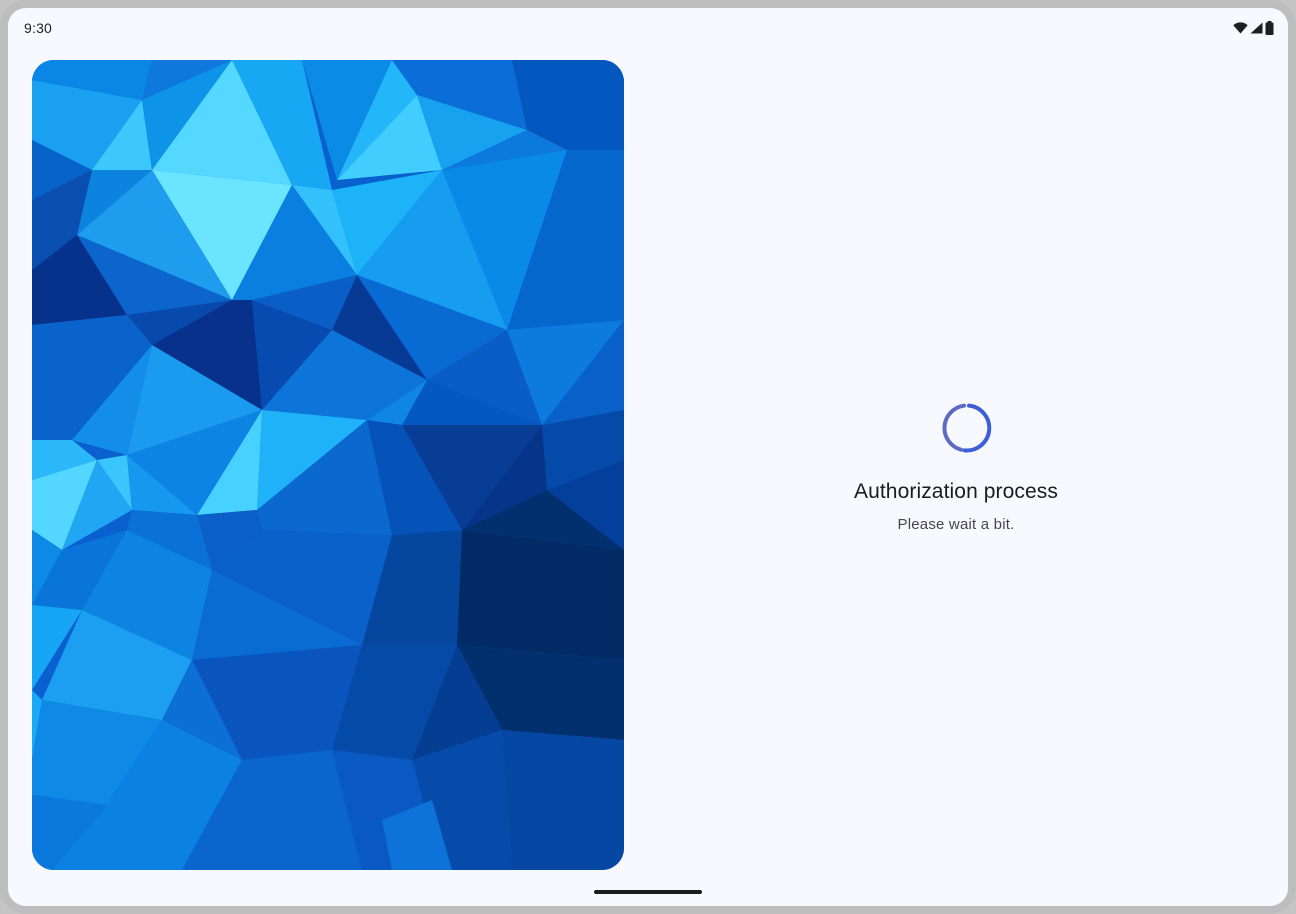 Image resolution: width=1296 pixels, height=914 pixels. What do you see at coordinates (1240, 28) in the screenshot?
I see `wifi-icon` at bounding box center [1240, 28].